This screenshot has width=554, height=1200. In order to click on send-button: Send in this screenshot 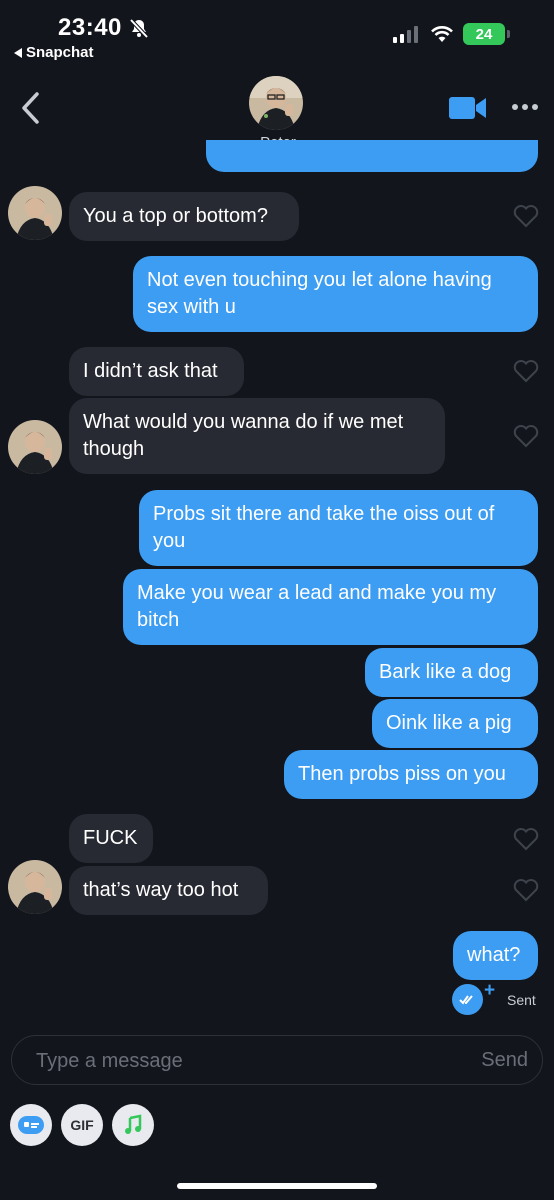, I will do `click(504, 1060)`.